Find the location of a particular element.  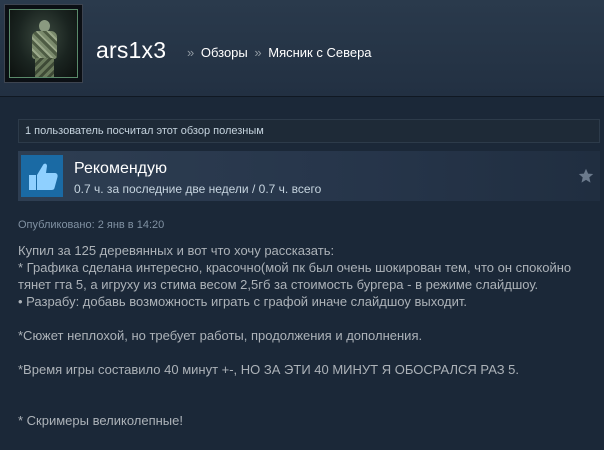

breadcrumb: » Обзоры » Мясник с Севера is located at coordinates (278, 52).